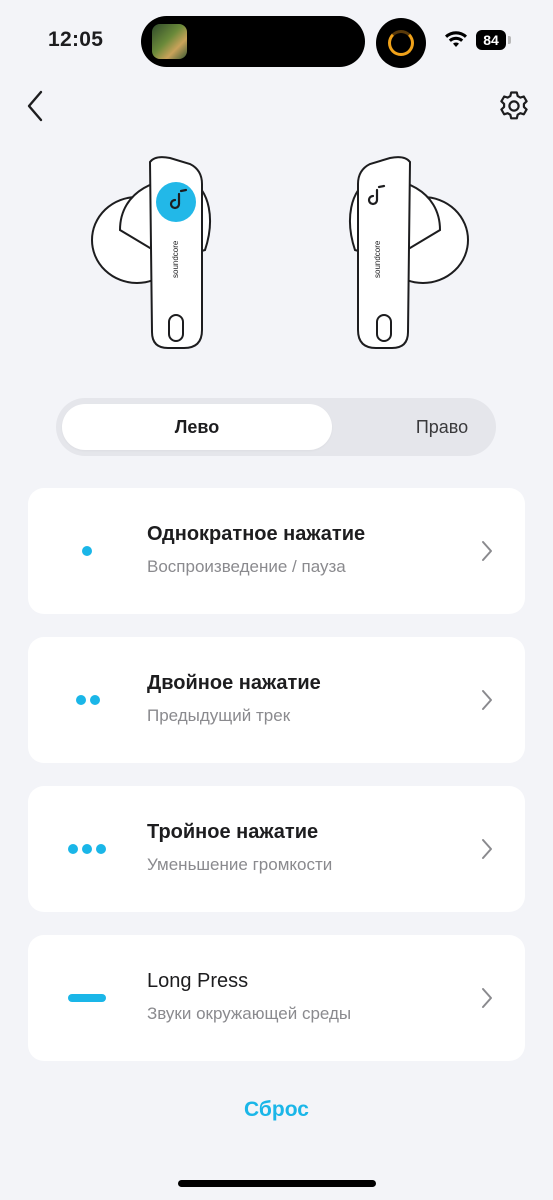  Describe the element at coordinates (253, 41) in the screenshot. I see `dynamic-island` at that location.